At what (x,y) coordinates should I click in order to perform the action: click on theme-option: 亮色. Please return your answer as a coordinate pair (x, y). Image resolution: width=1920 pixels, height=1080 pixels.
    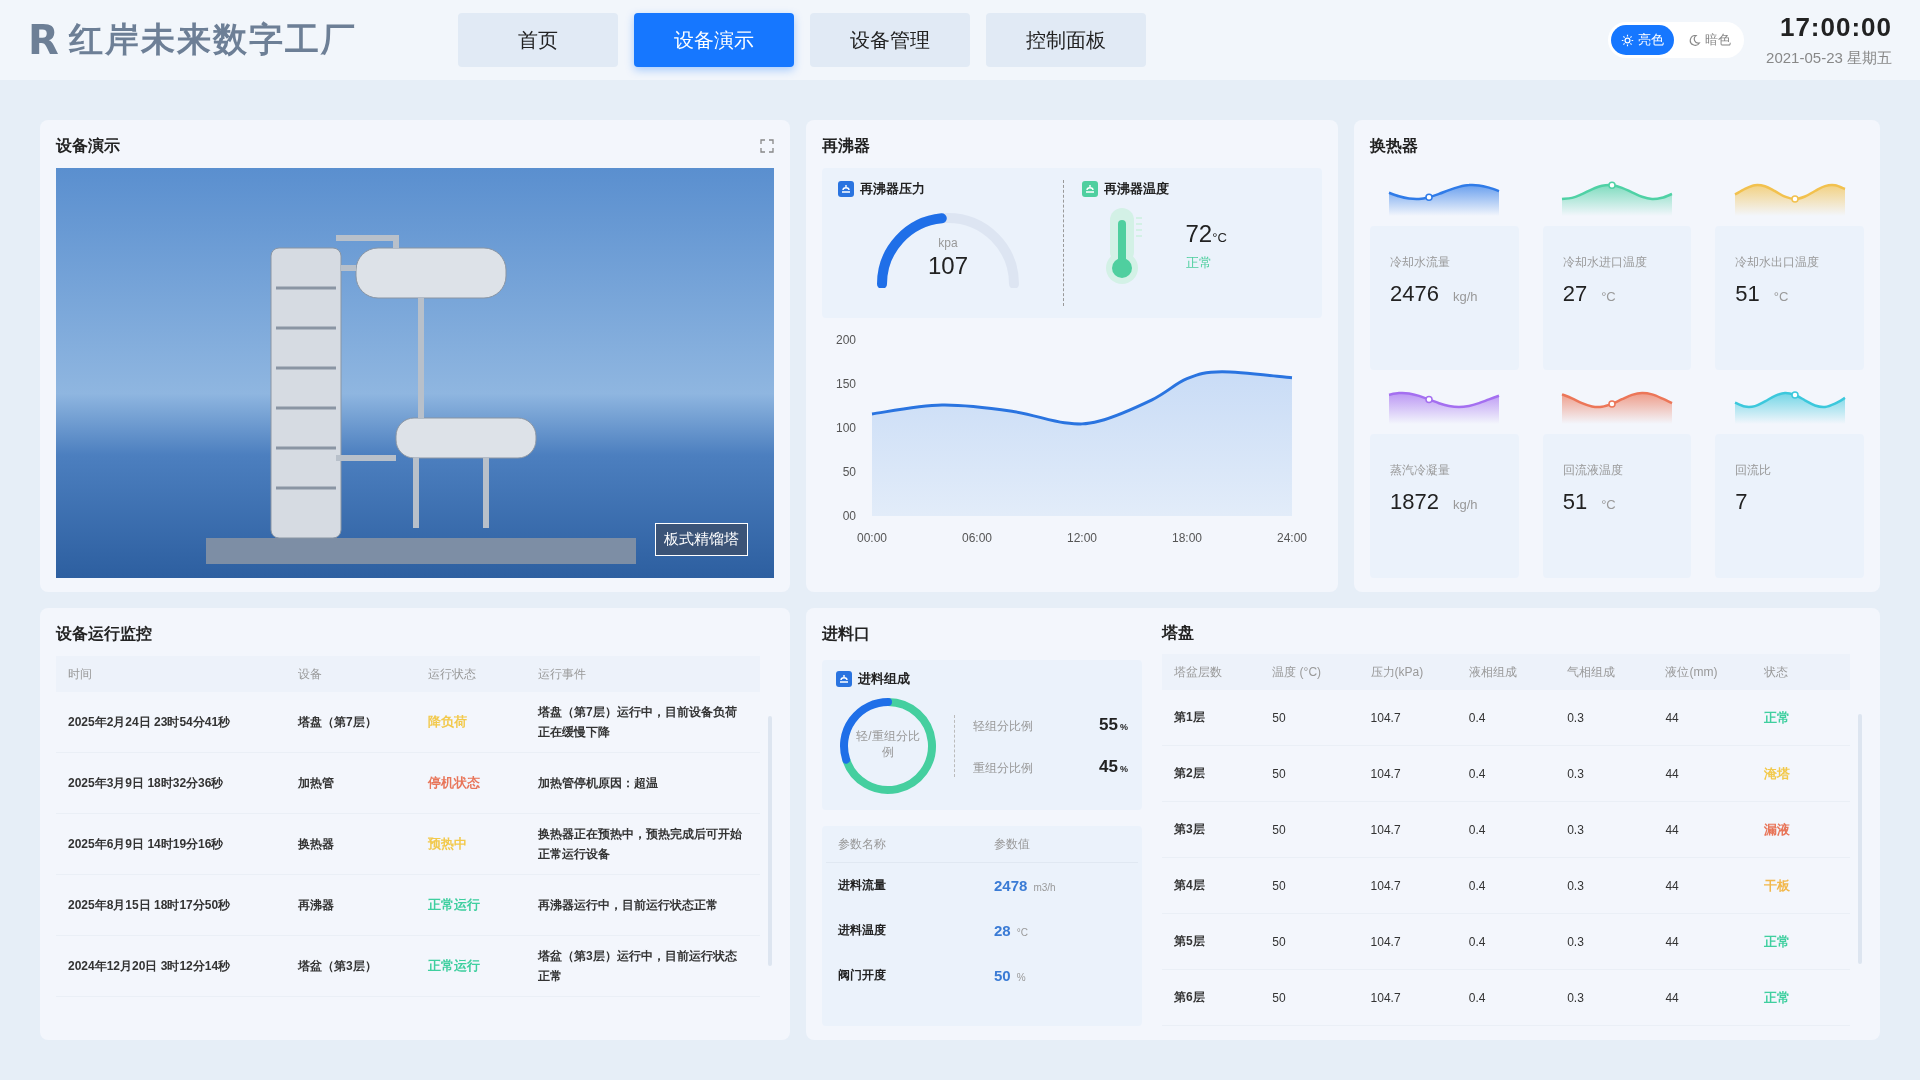
    Looking at the image, I should click on (1643, 40).